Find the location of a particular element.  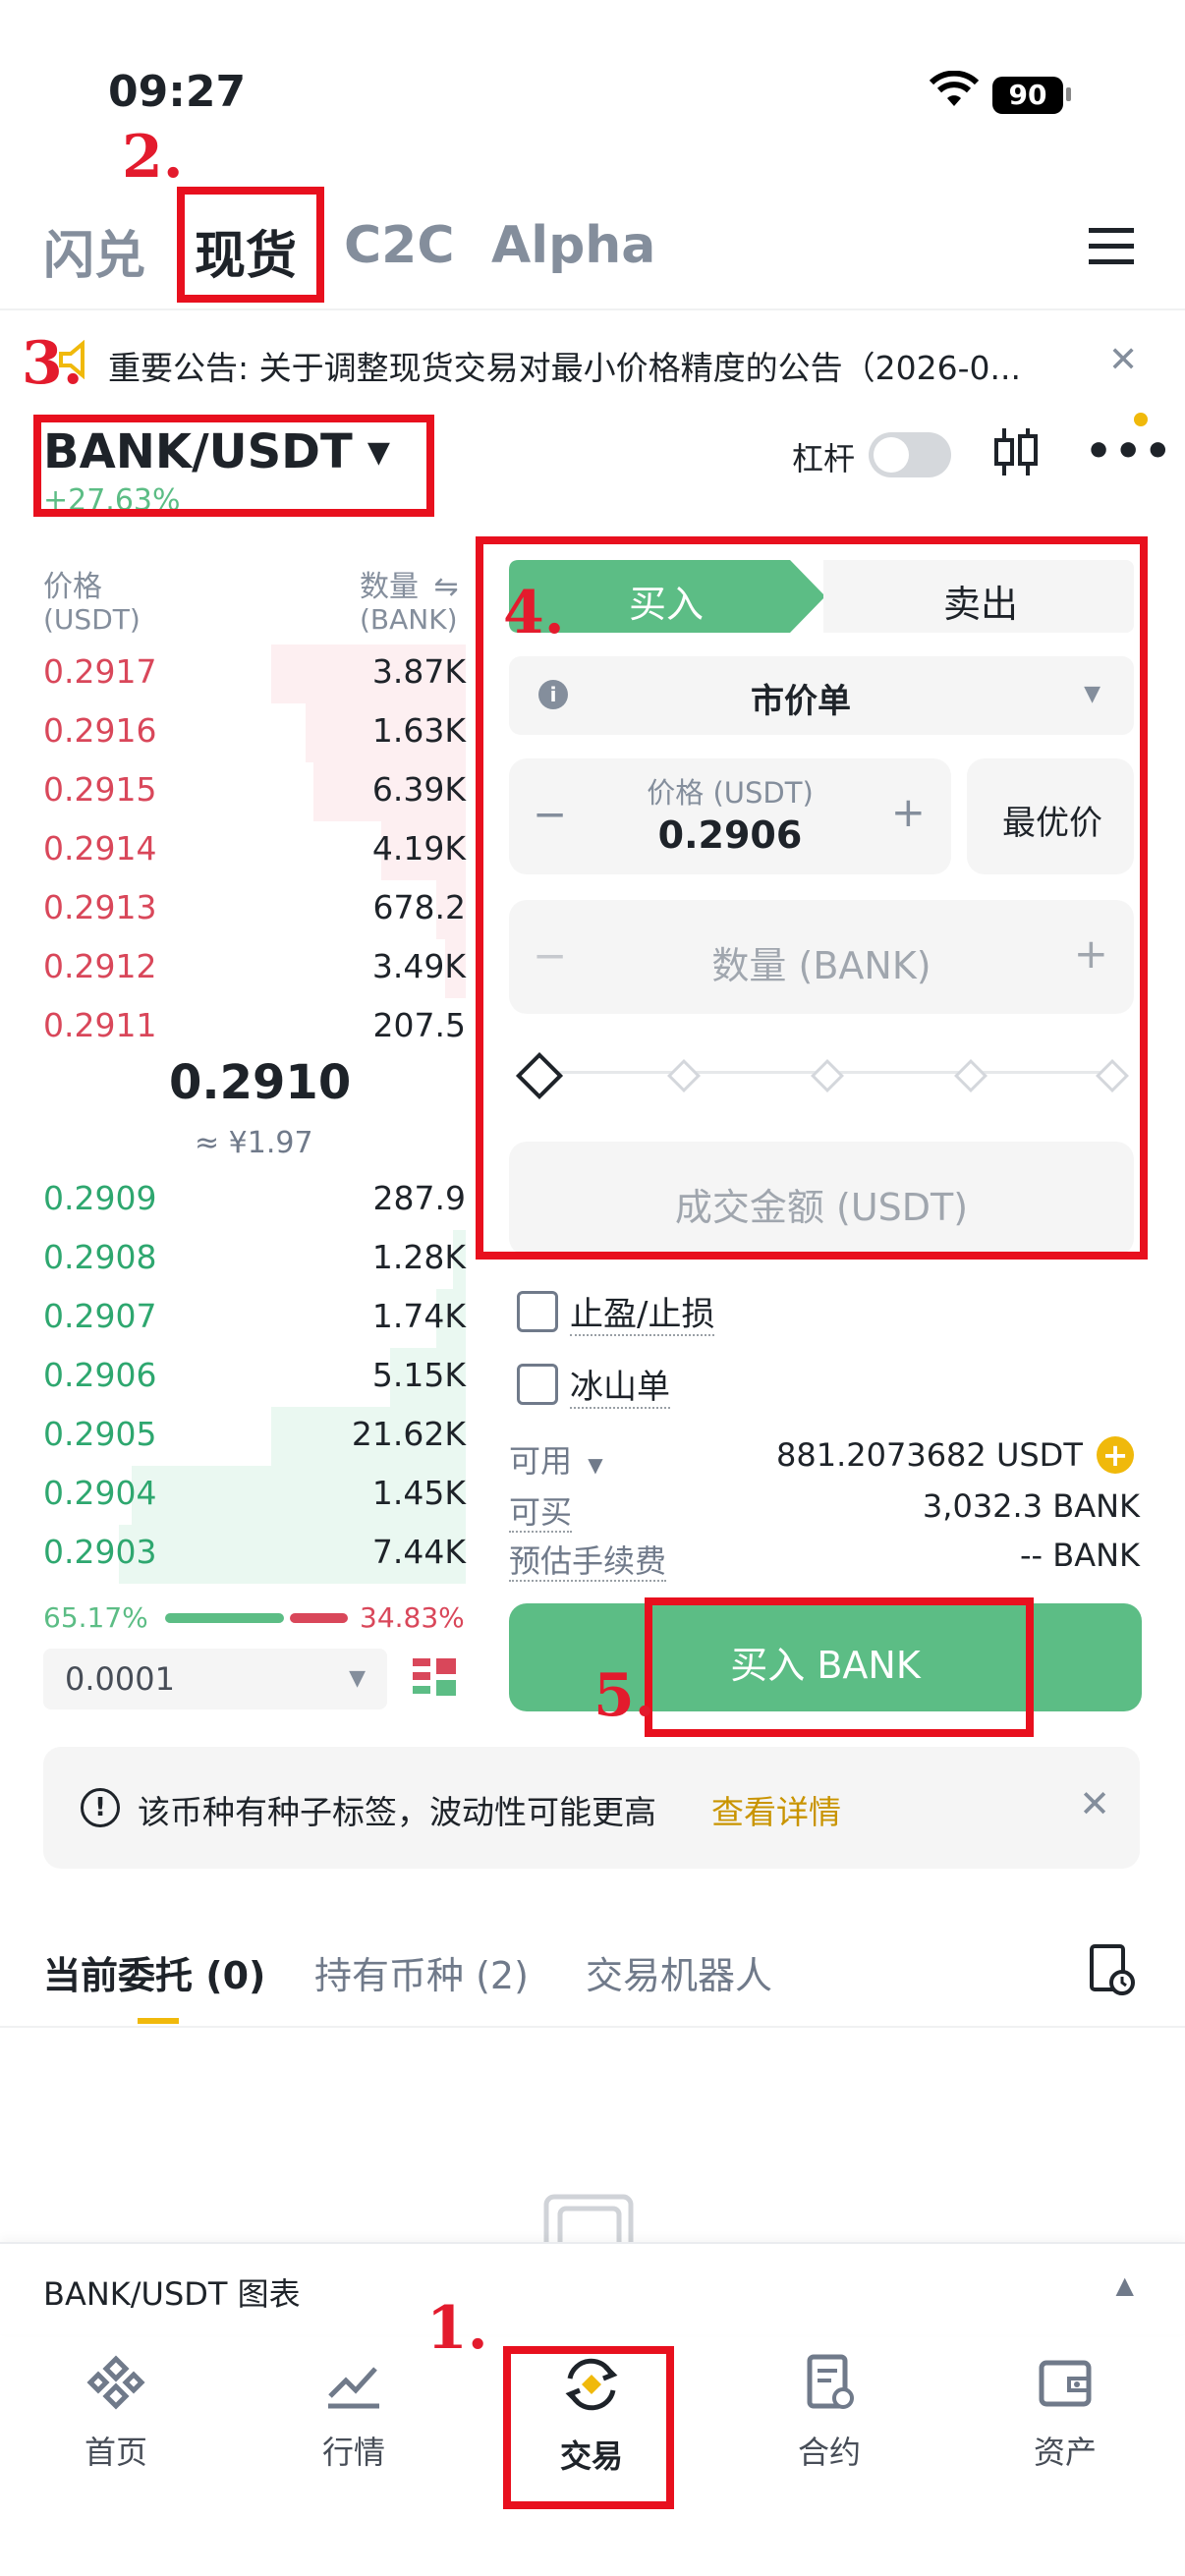

bid-qty: 1.28K is located at coordinates (418, 1257).